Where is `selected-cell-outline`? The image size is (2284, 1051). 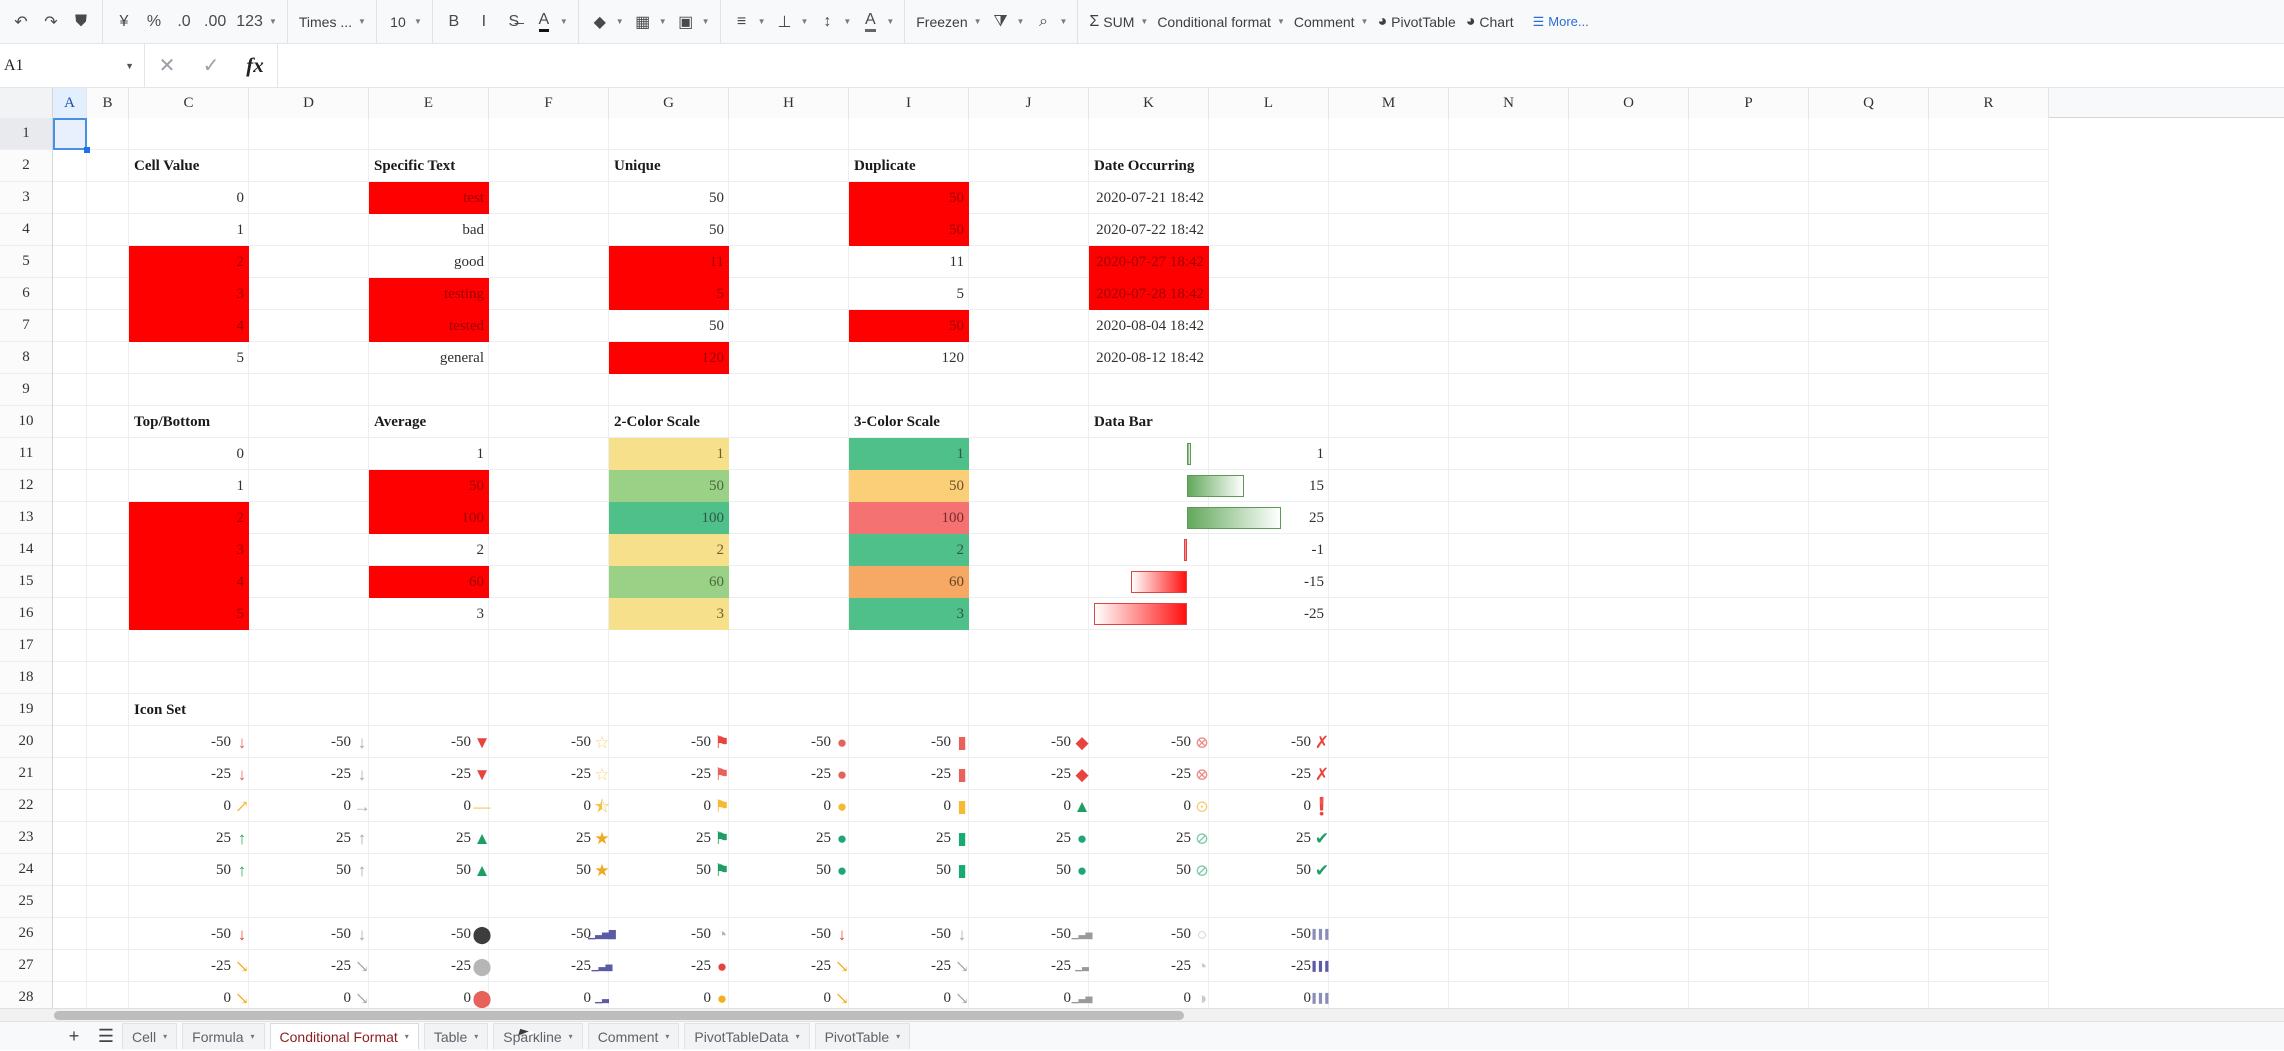 selected-cell-outline is located at coordinates (70, 134).